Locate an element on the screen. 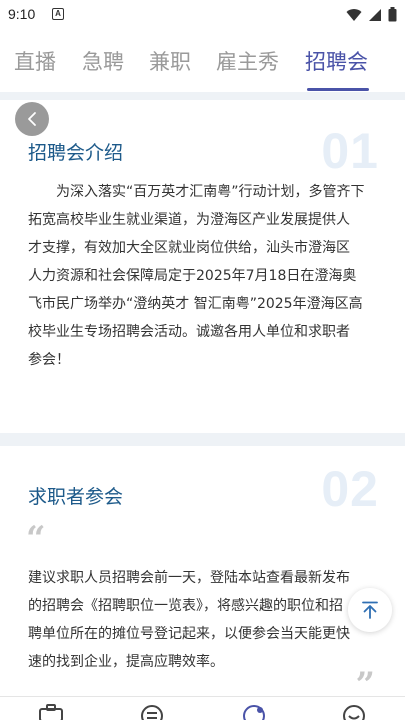 The width and height of the screenshot is (405, 720). profile-icon is located at coordinates (354, 711).